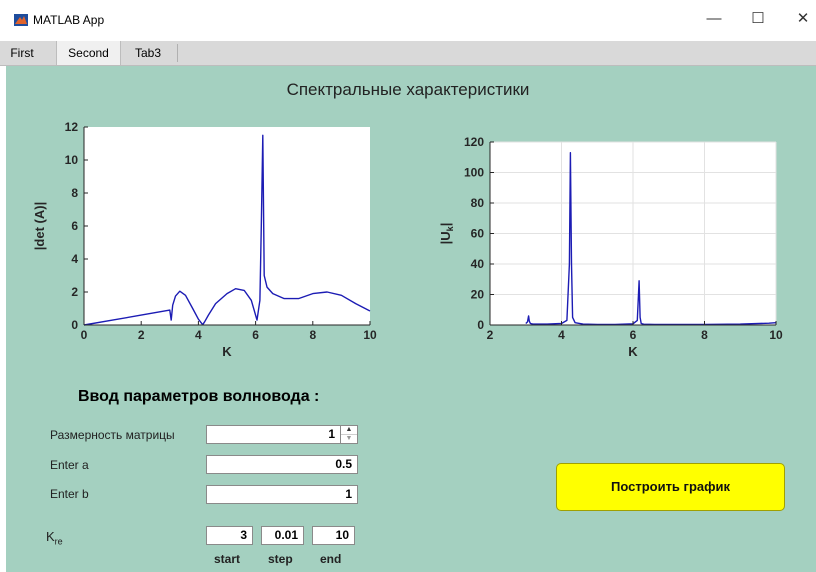 Image resolution: width=816 pixels, height=572 pixels. What do you see at coordinates (84, 335) in the screenshot?
I see `det-a-chart-x-tick-label: 0` at bounding box center [84, 335].